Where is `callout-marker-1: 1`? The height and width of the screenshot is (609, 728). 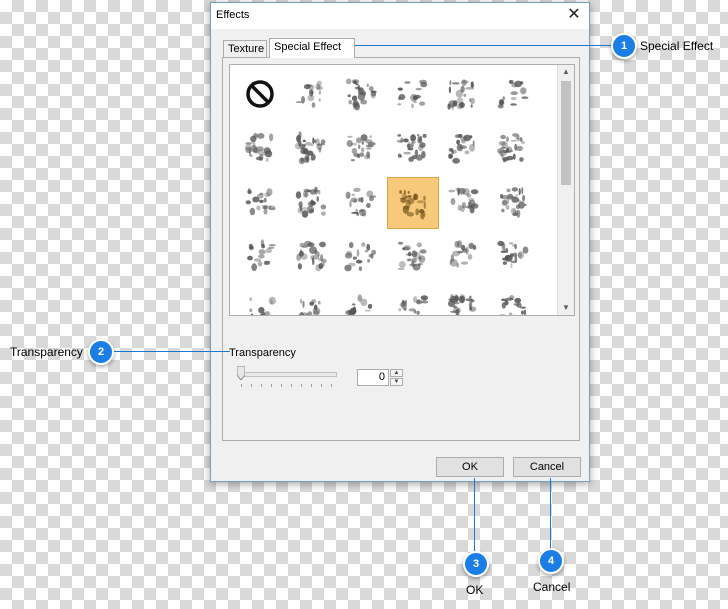
callout-marker-1: 1 is located at coordinates (624, 46).